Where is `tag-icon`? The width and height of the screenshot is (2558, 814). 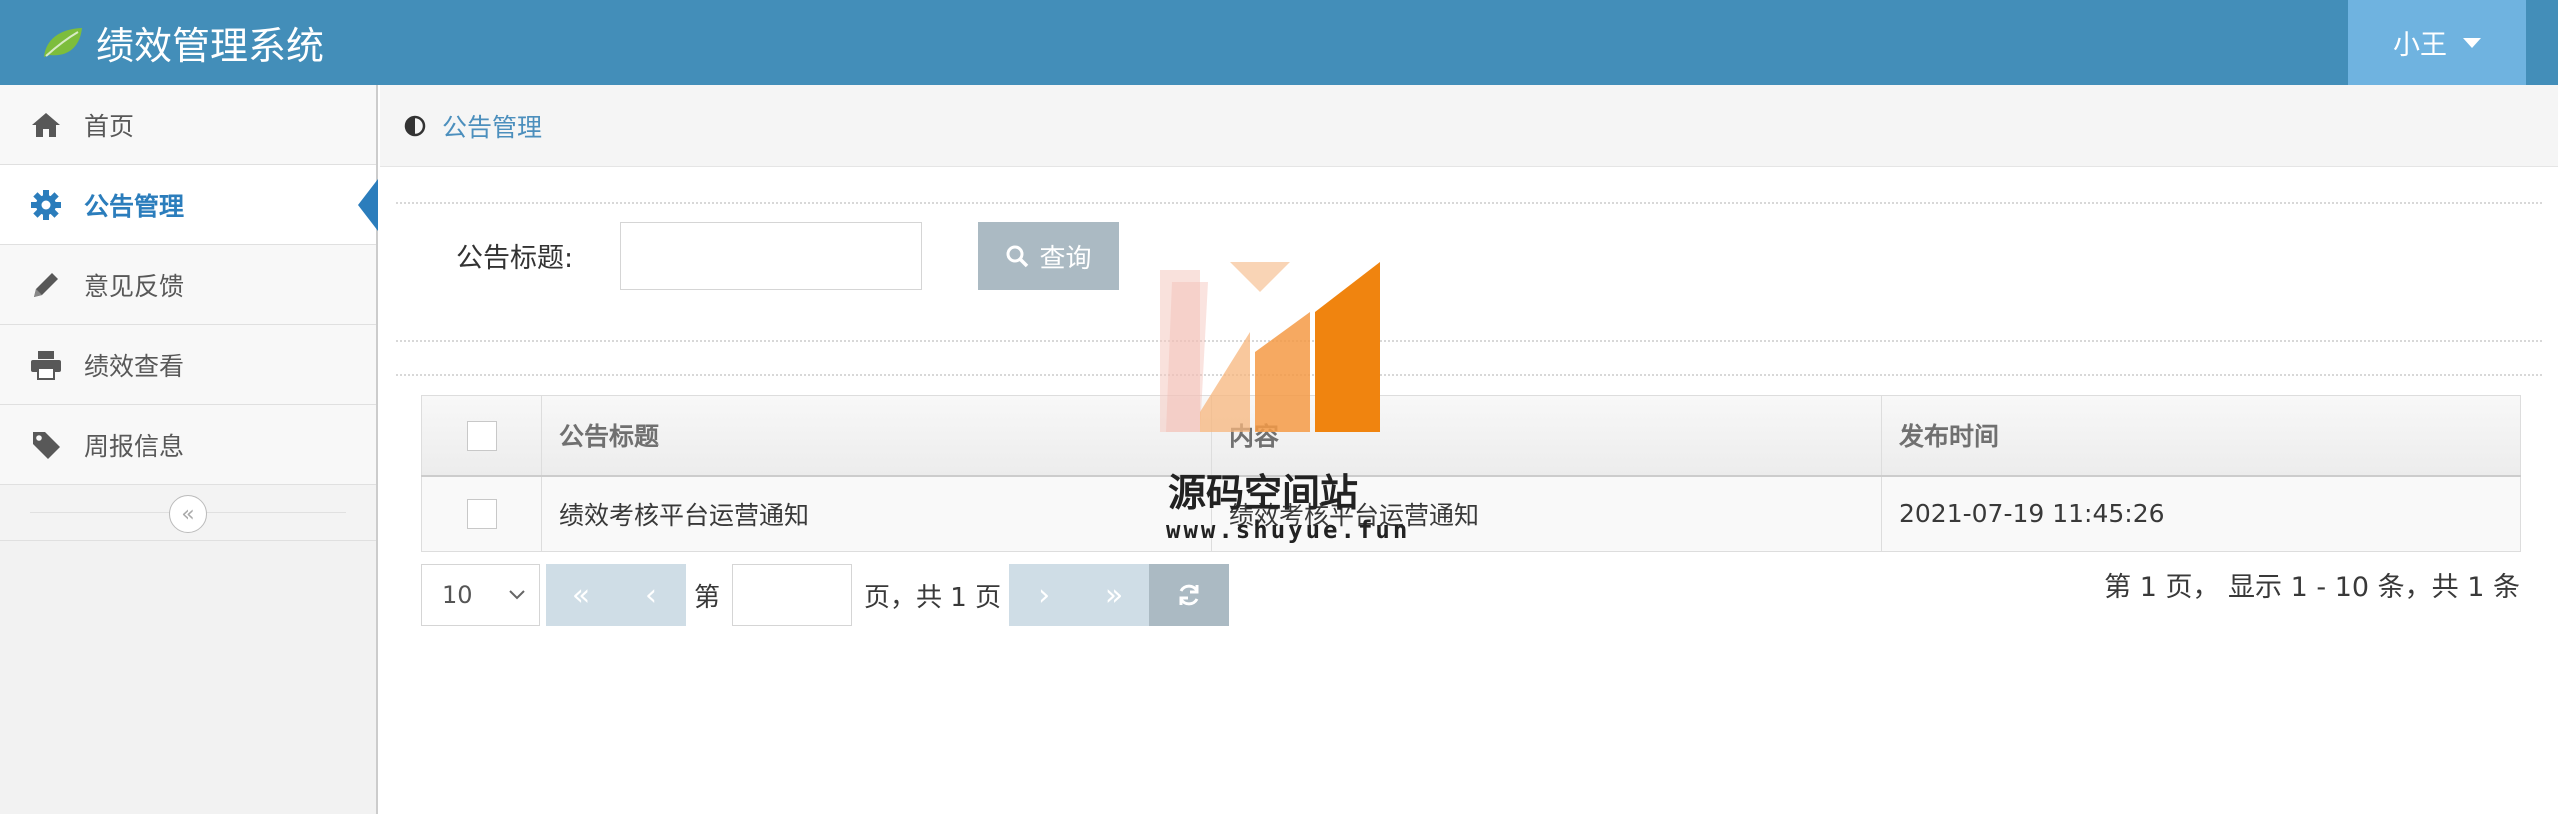
tag-icon is located at coordinates (46, 445).